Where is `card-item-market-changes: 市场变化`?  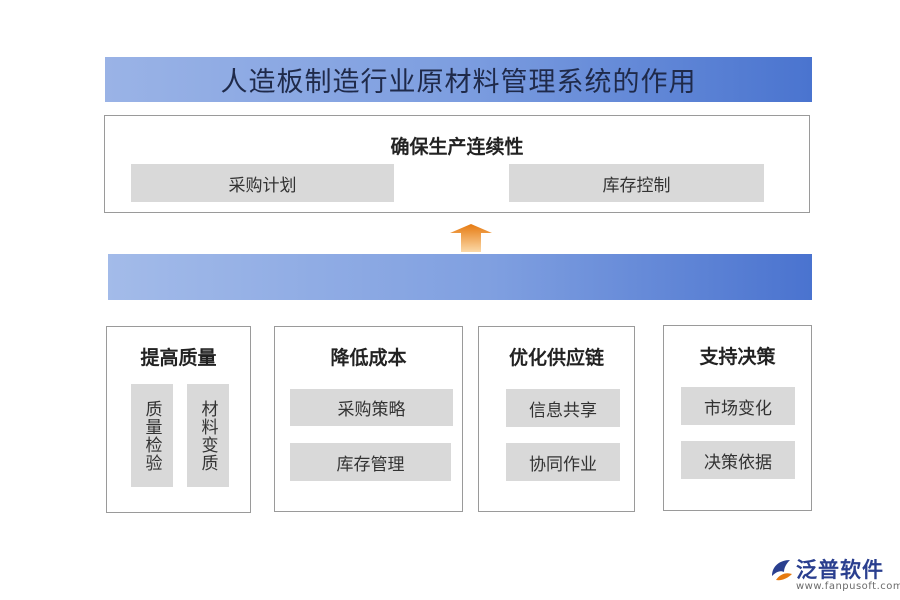 card-item-market-changes: 市场变化 is located at coordinates (738, 406).